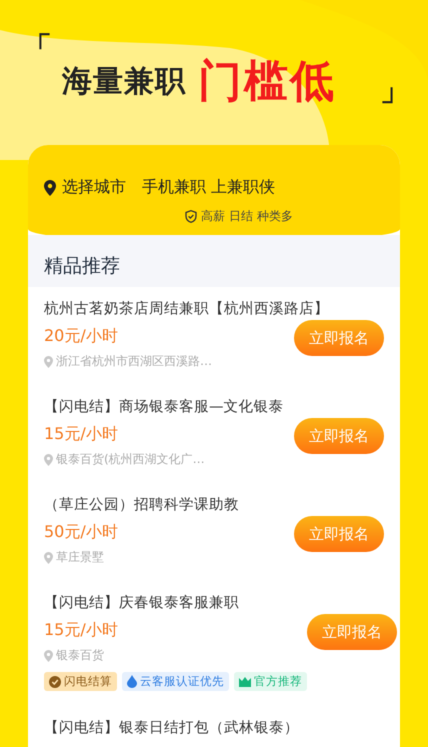 The height and width of the screenshot is (747, 428). Describe the element at coordinates (141, 504) in the screenshot. I see `job-title: （草庄公园）招聘科学课助教` at that location.